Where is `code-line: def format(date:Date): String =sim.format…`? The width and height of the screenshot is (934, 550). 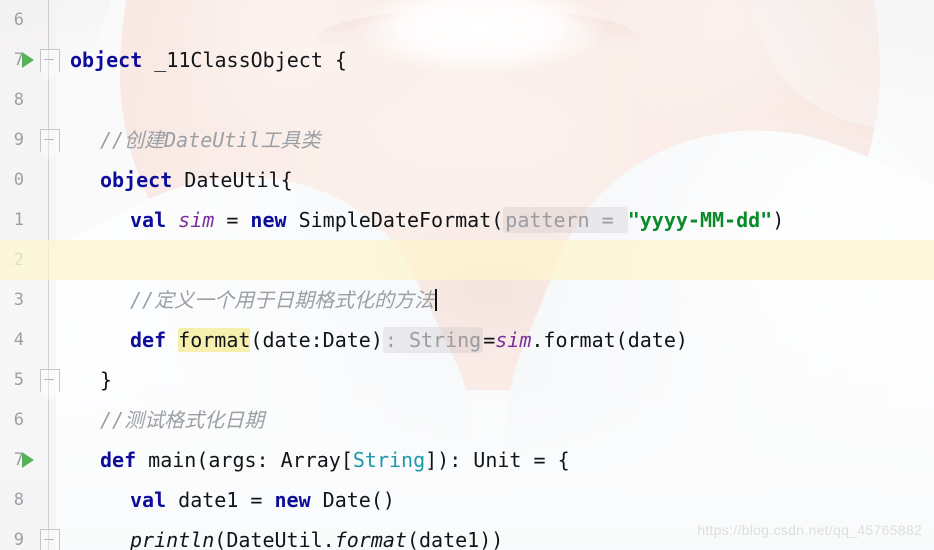
code-line: def format(date:Date): String =sim.format… is located at coordinates (495, 340).